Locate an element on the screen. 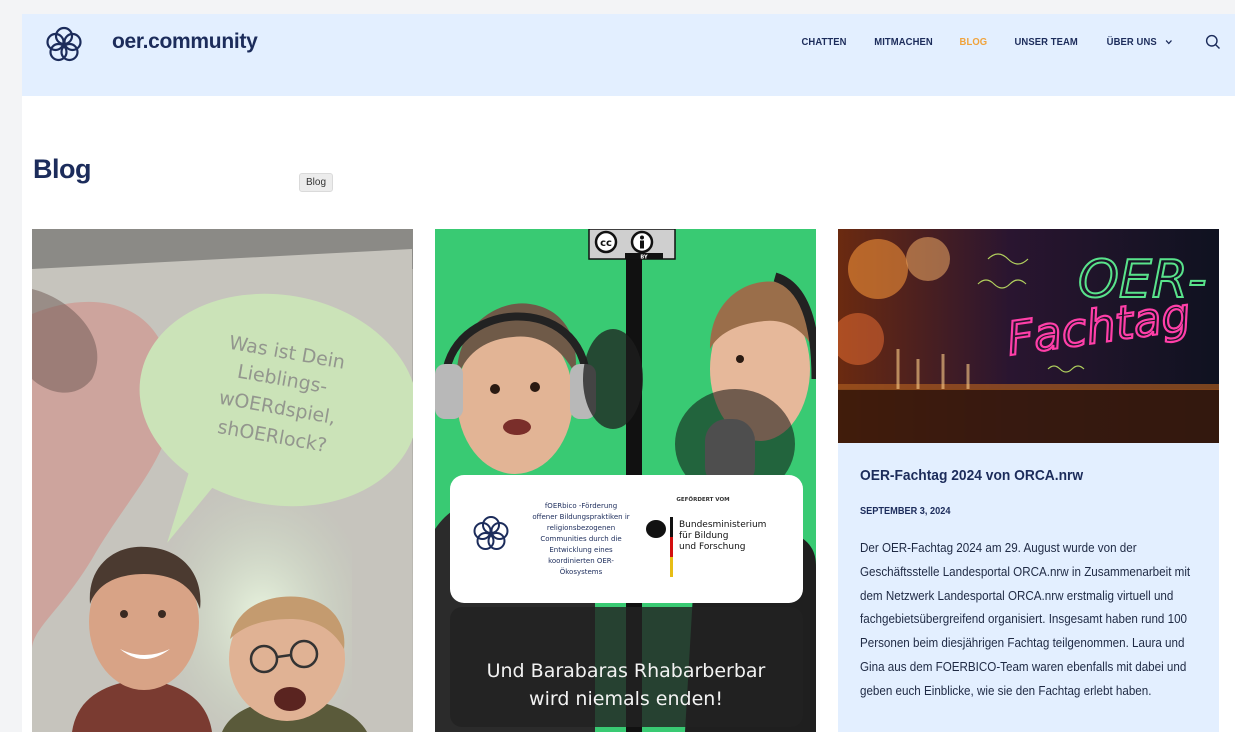 Image resolution: width=1235 pixels, height=732 pixels. funding-text-line: Communities durch die is located at coordinates (580, 539).